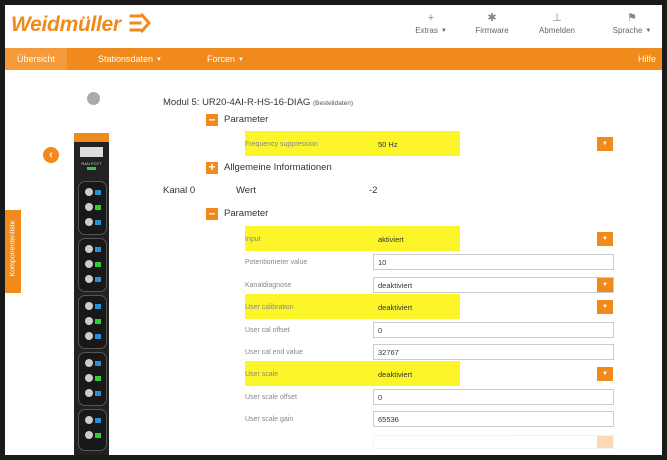 This screenshot has width=667, height=460. I want to click on gear-icon: ✱, so click(492, 18).